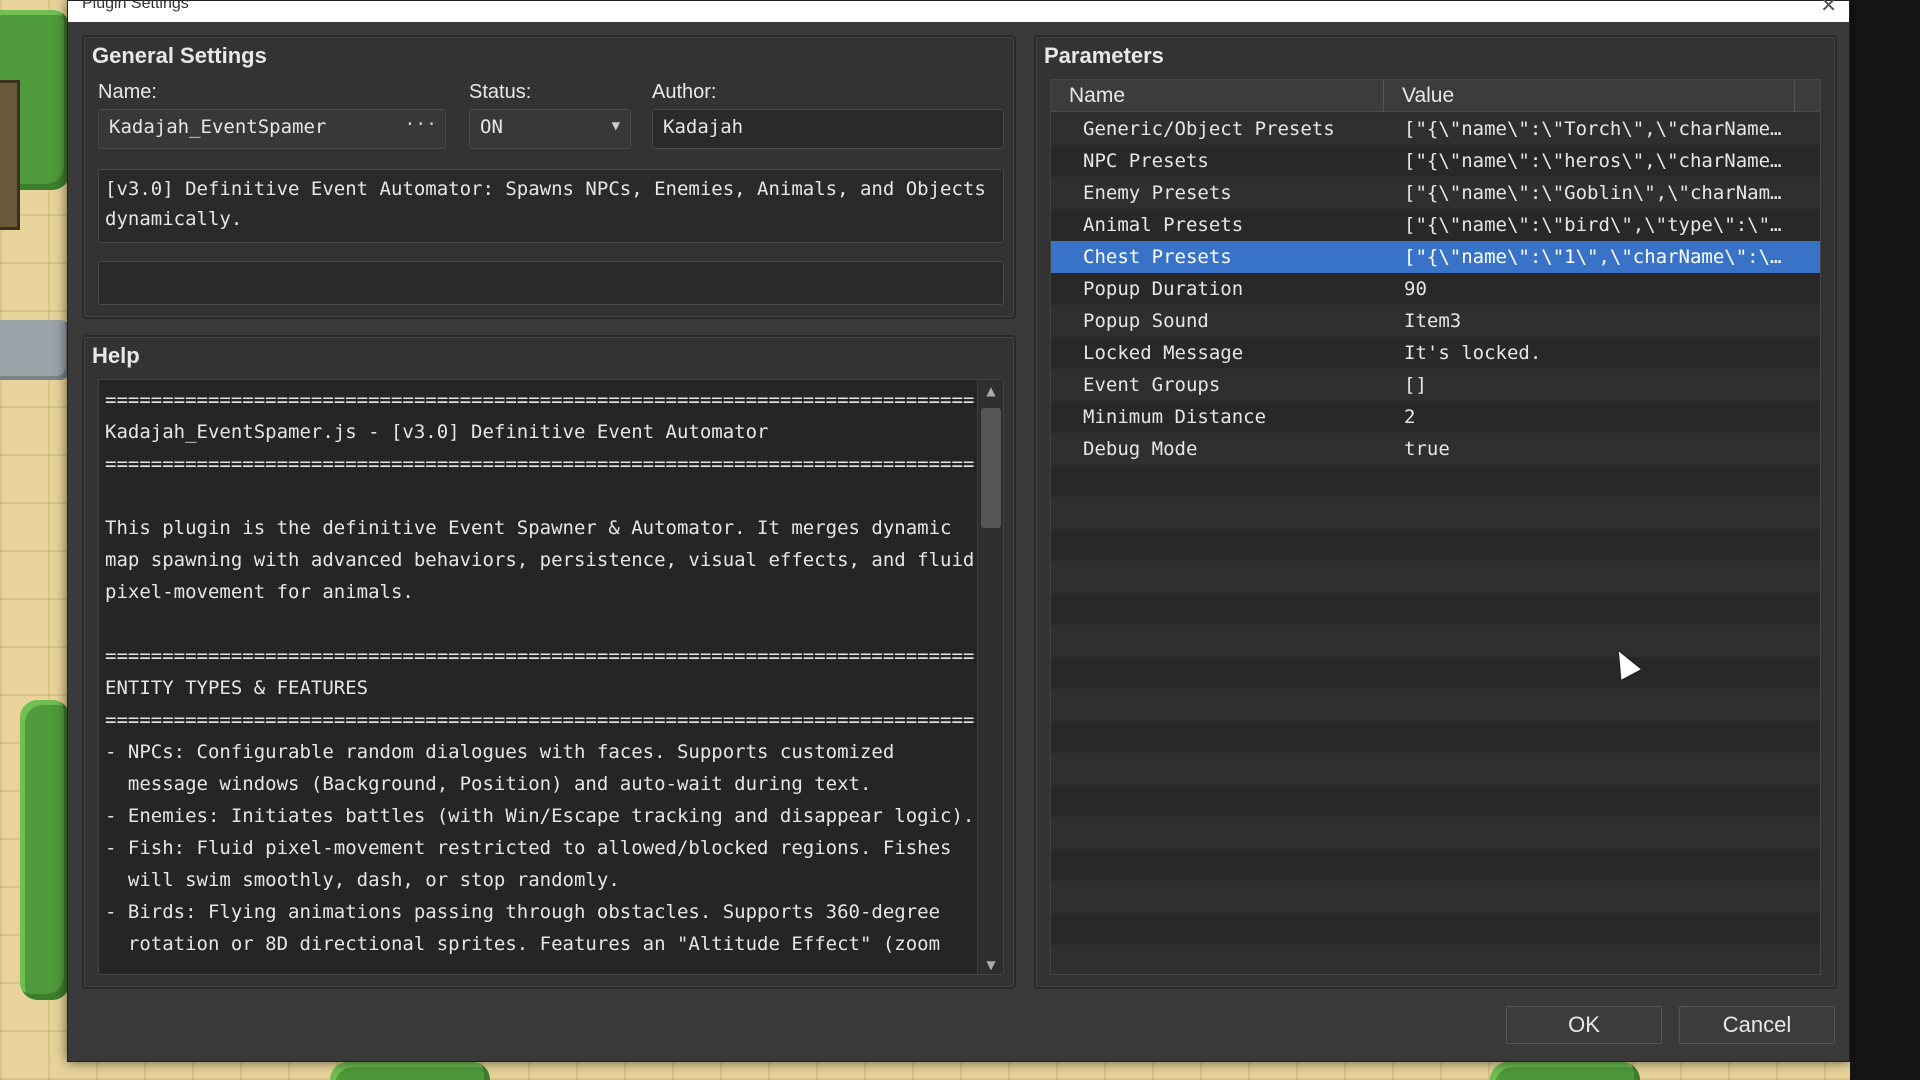 This screenshot has width=1920, height=1080. Describe the element at coordinates (1594, 129) in the screenshot. I see `param-value-cell: ["{\"name\":\"Torch\",\"charName···` at that location.